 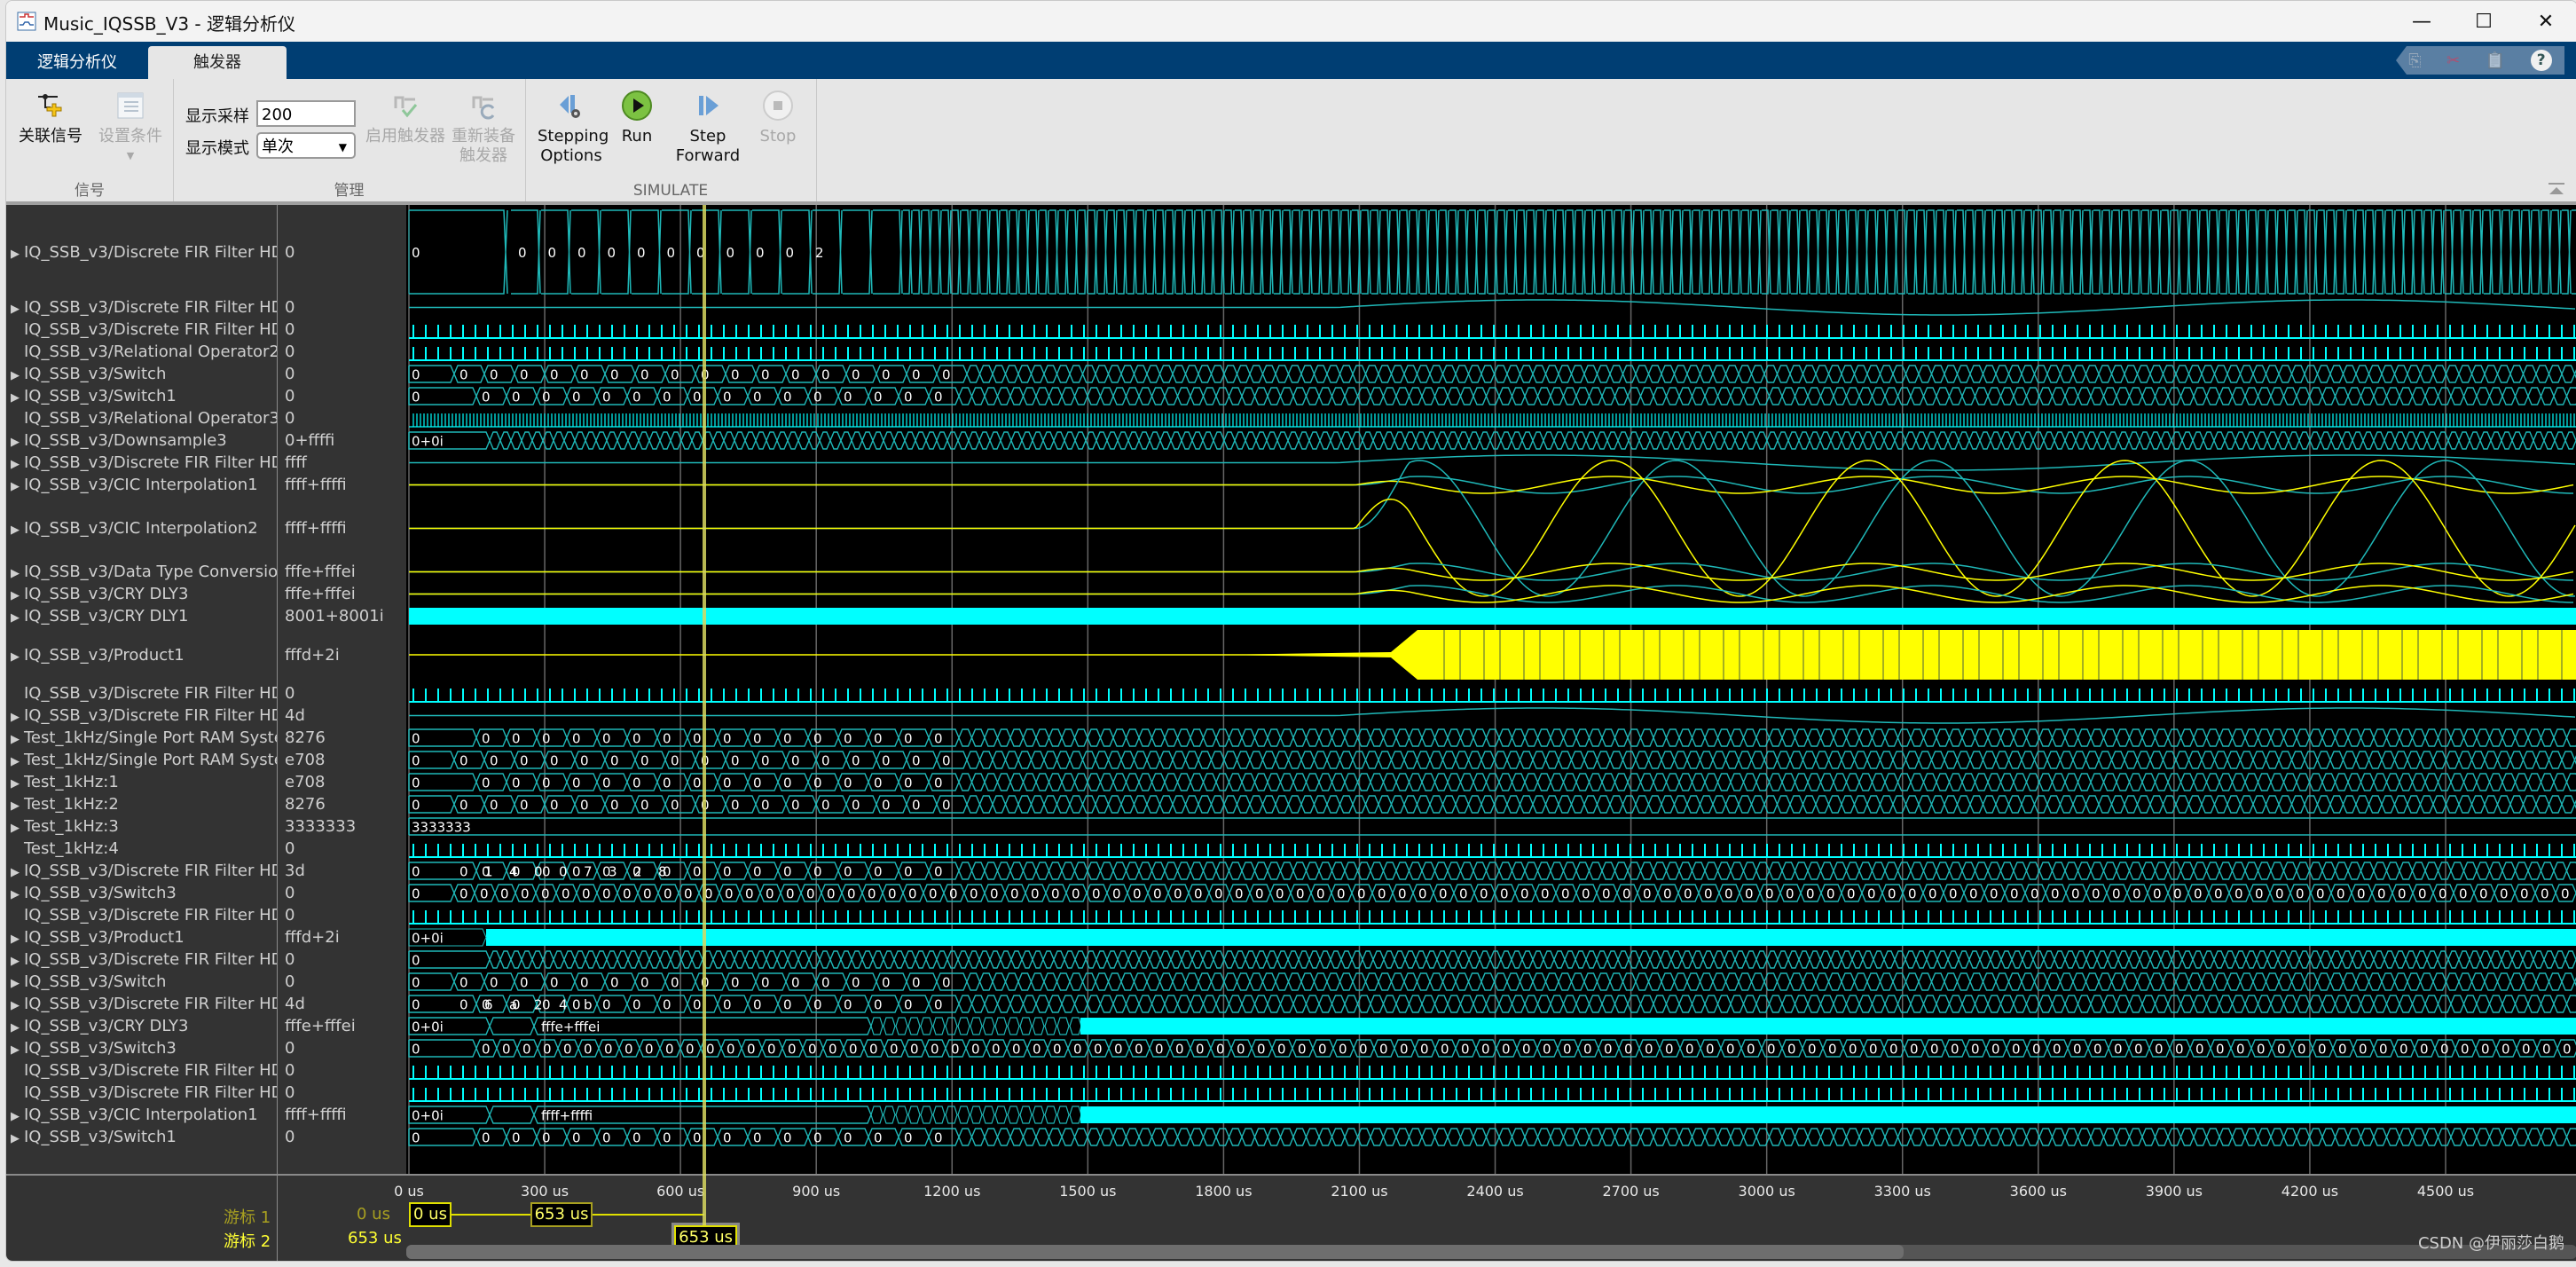 I want to click on signal-name-row: ▶ IQ_SSB_v3/Downsample3, so click(x=116, y=440).